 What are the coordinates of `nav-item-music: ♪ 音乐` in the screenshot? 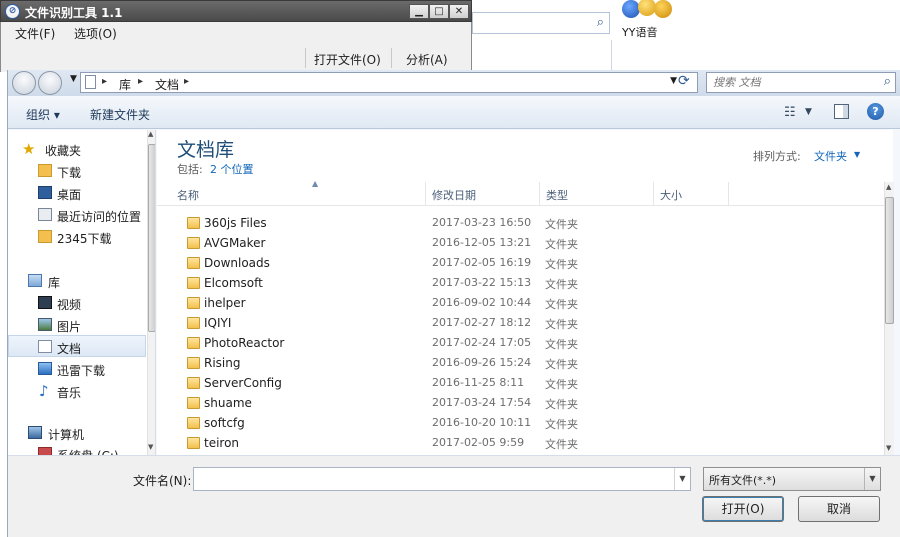 It's located at (77, 391).